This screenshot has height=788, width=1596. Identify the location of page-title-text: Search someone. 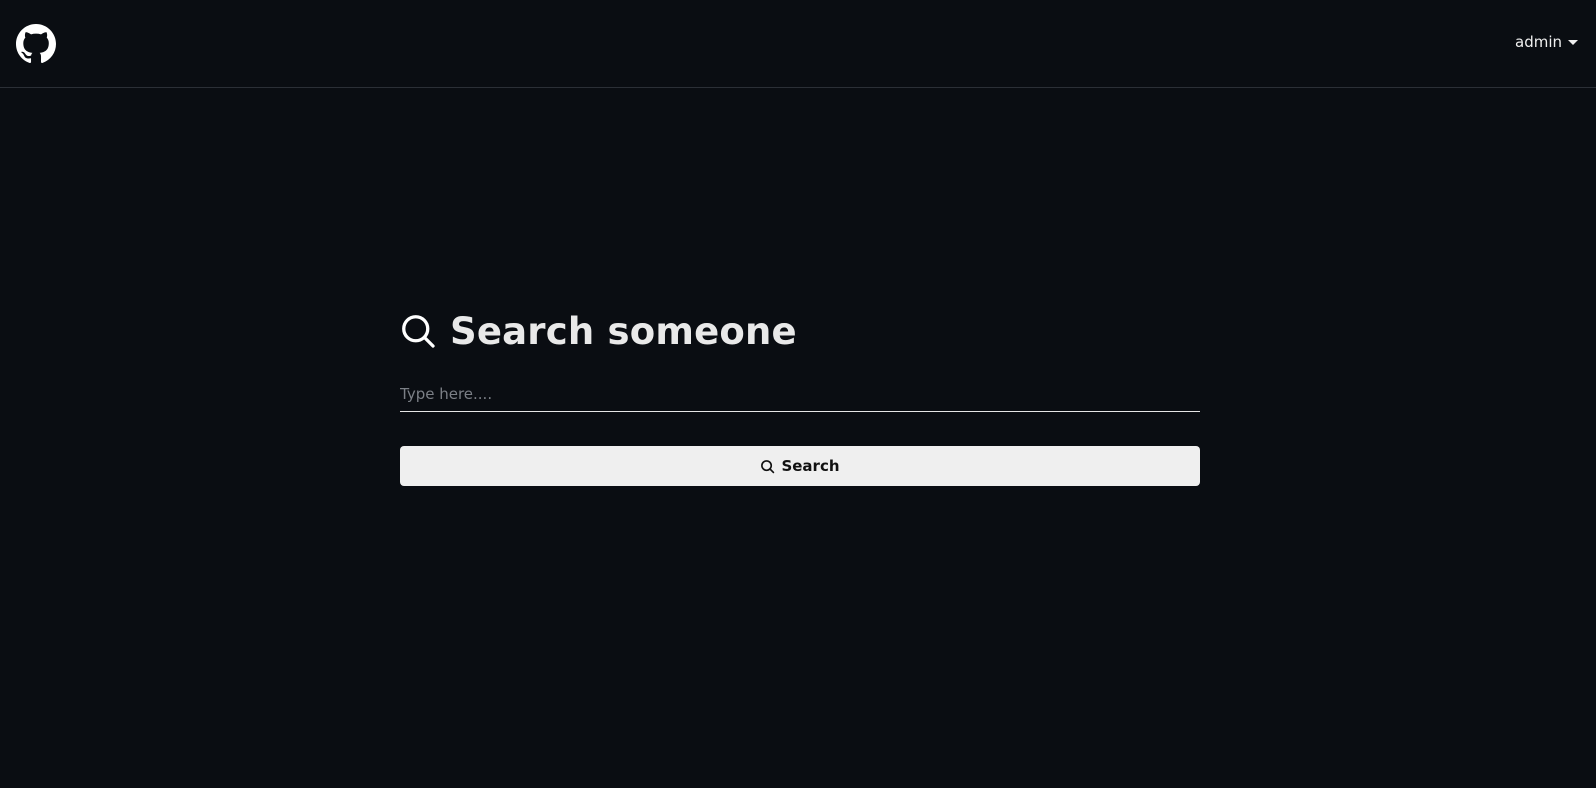
(623, 331).